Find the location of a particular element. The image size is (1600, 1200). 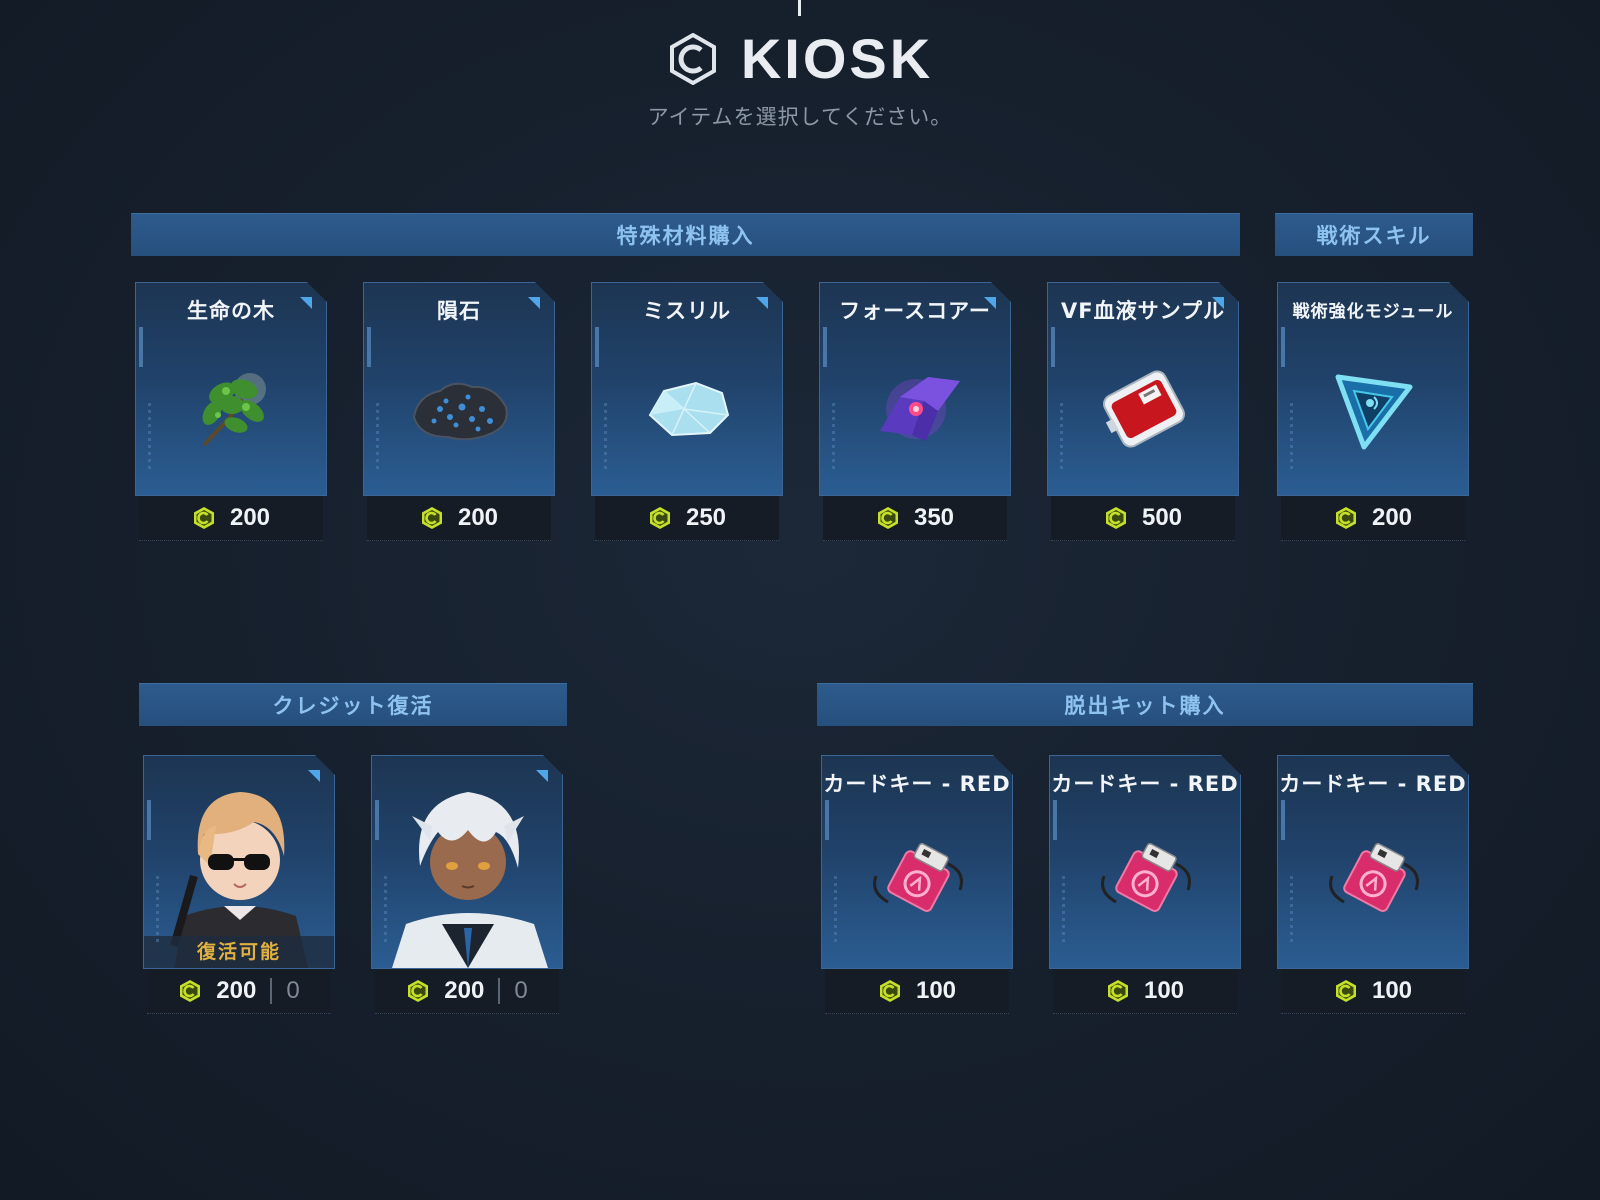

revive-card-character-2: 200 0 is located at coordinates (467, 884).